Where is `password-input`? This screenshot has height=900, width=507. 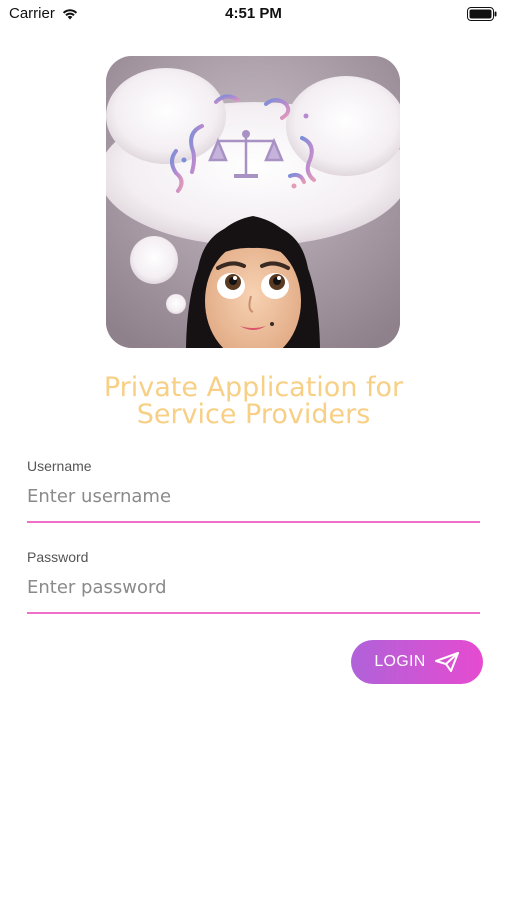
password-input is located at coordinates (253, 593).